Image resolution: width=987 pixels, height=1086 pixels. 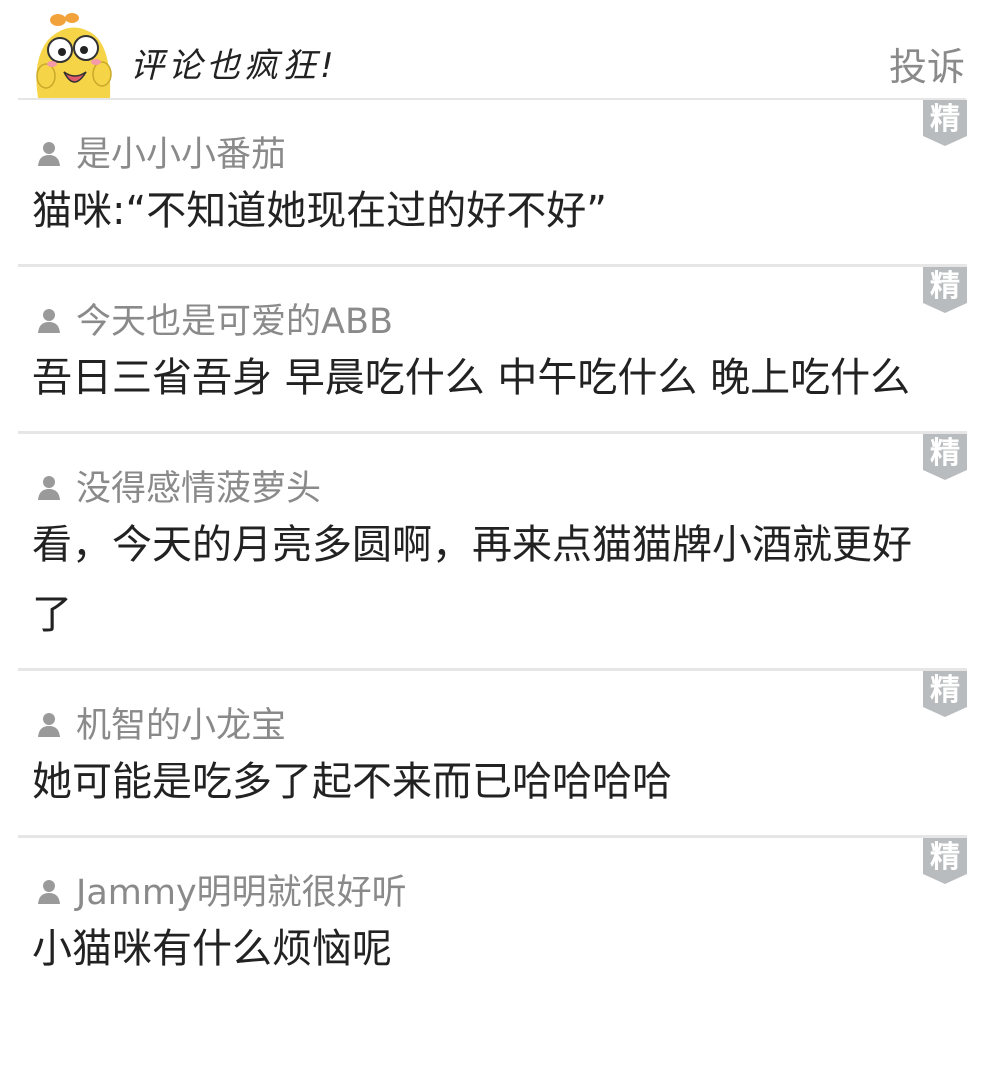 What do you see at coordinates (352, 782) in the screenshot?
I see `comment-text: 她可能是吃多了起不来而已哈哈哈哈` at bounding box center [352, 782].